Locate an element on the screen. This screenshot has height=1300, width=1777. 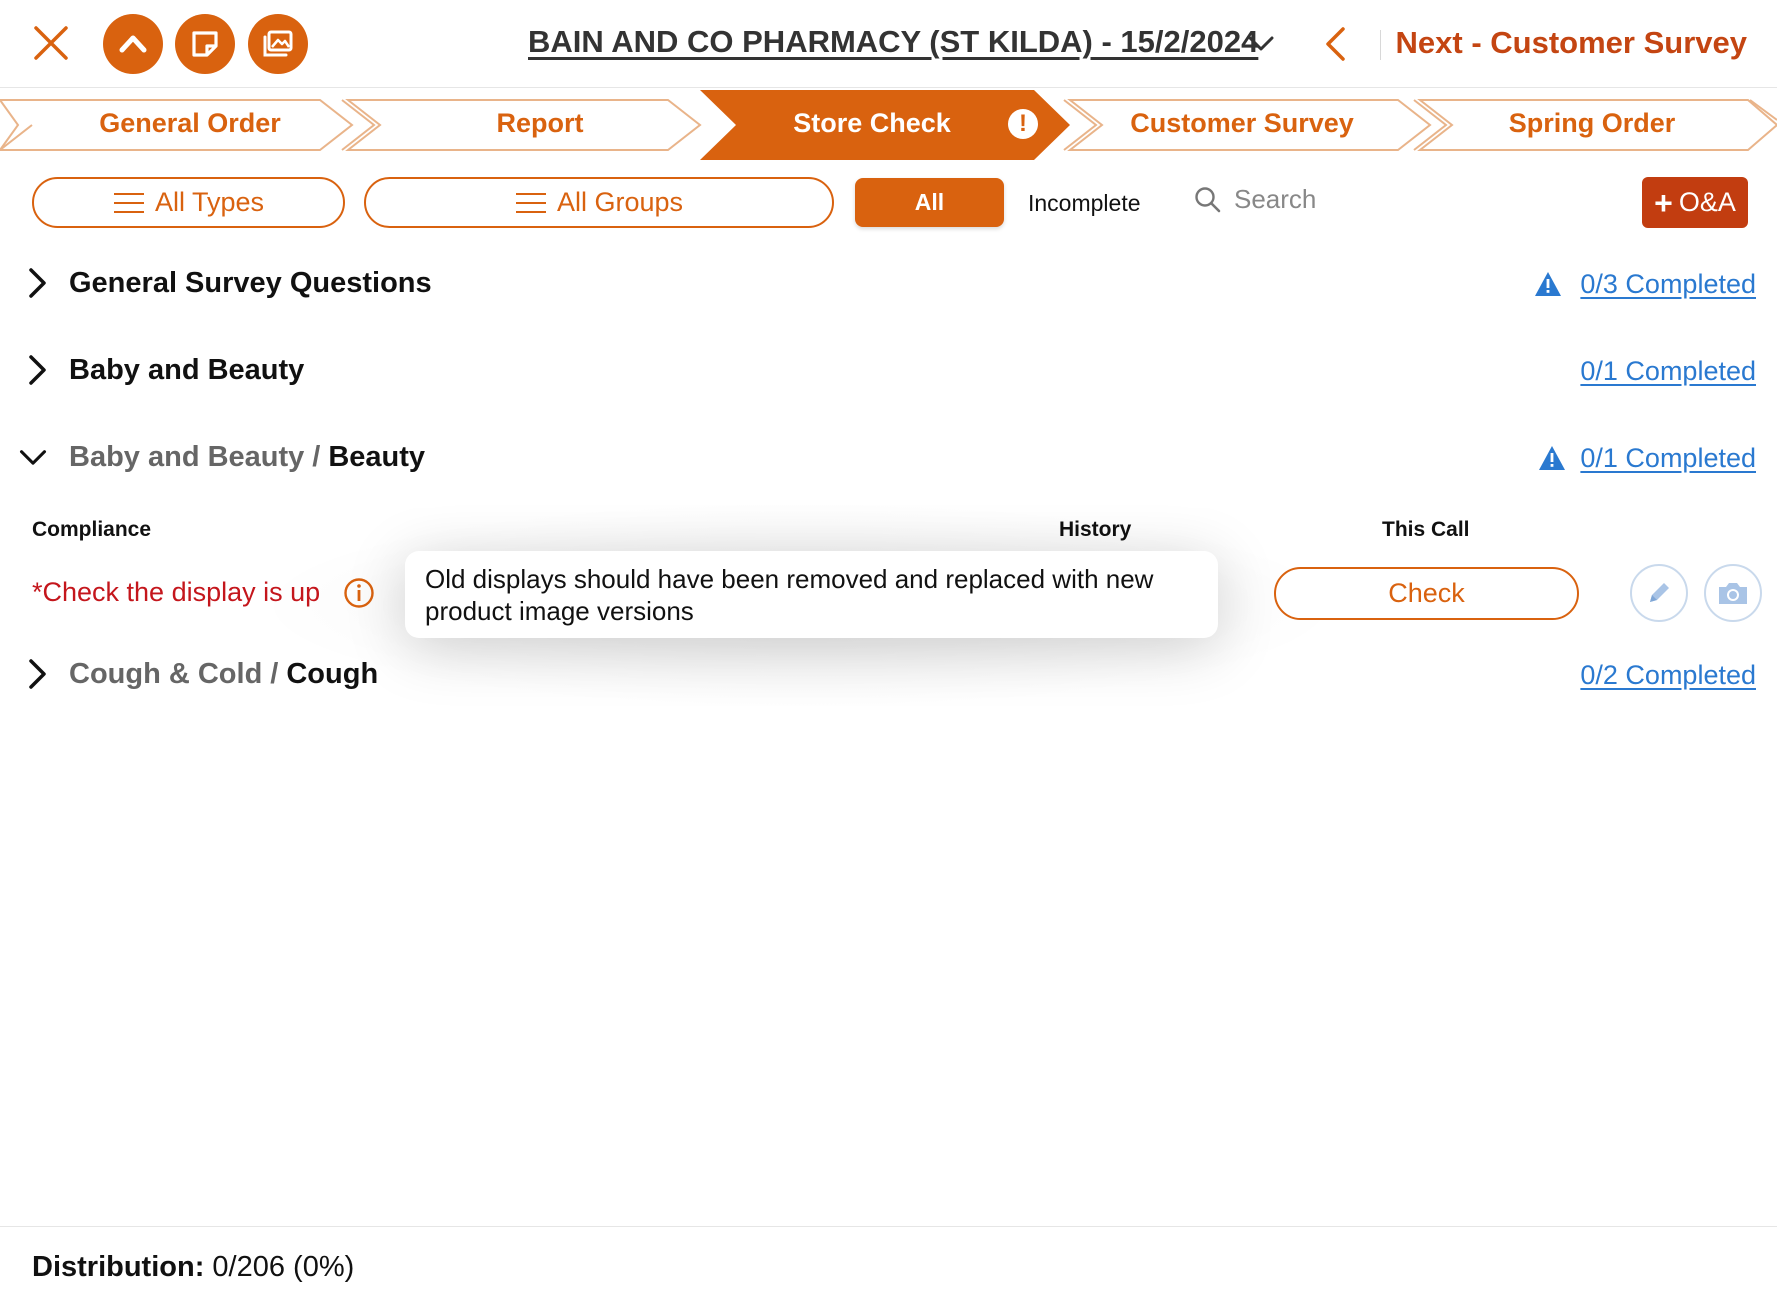
note-icon is located at coordinates (205, 44).